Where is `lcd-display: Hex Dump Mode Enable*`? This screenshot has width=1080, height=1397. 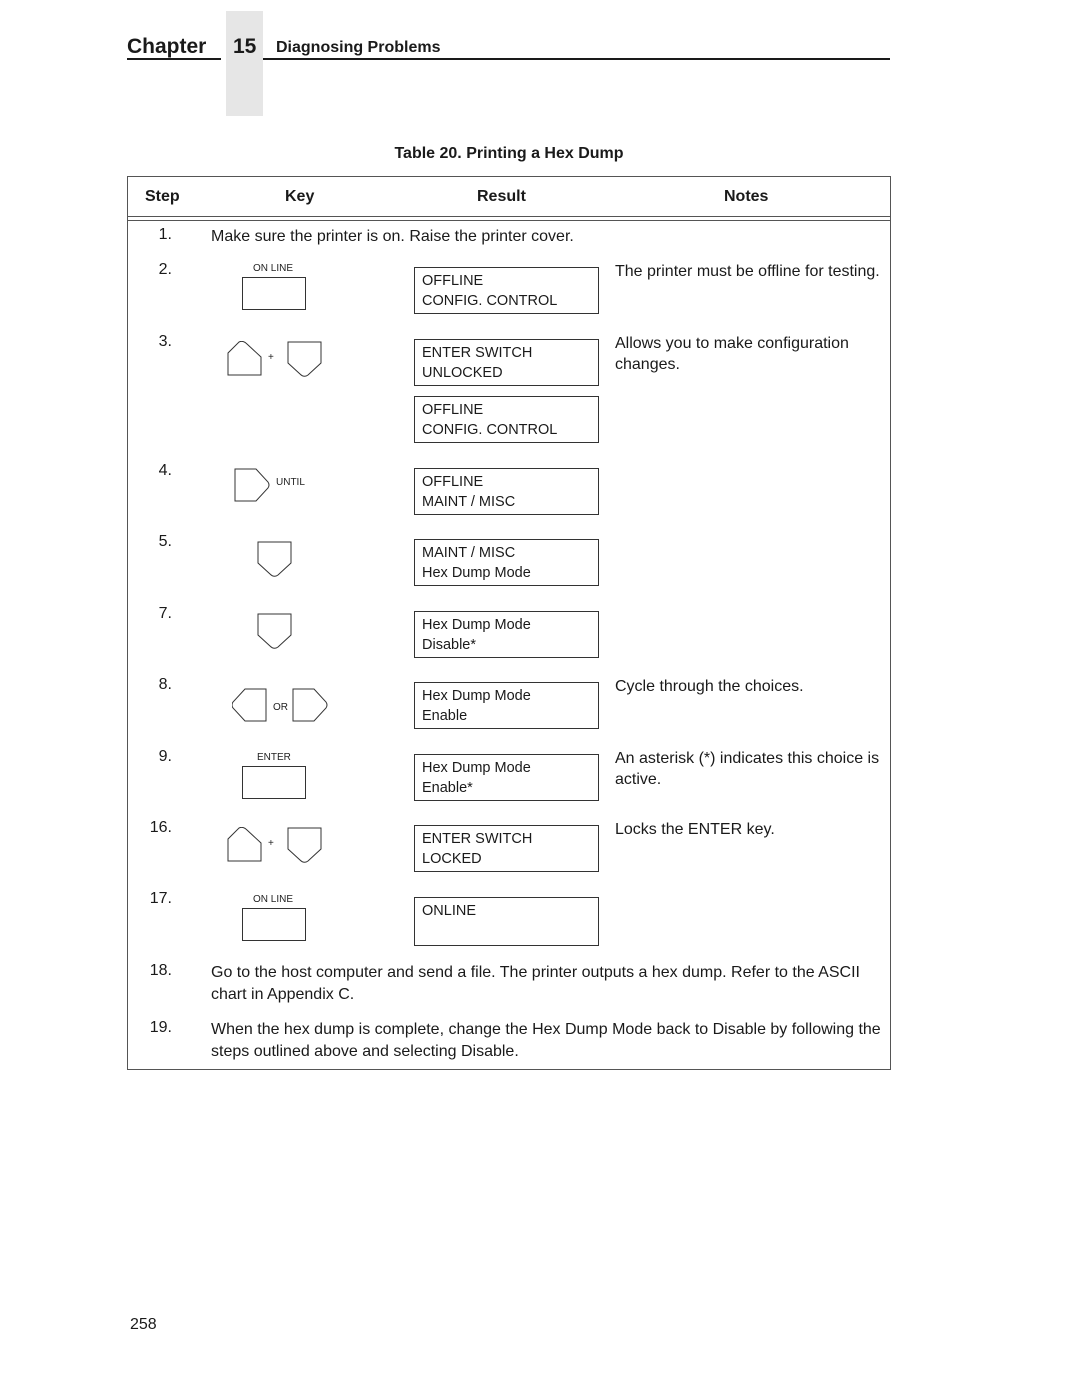 lcd-display: Hex Dump Mode Enable* is located at coordinates (506, 777).